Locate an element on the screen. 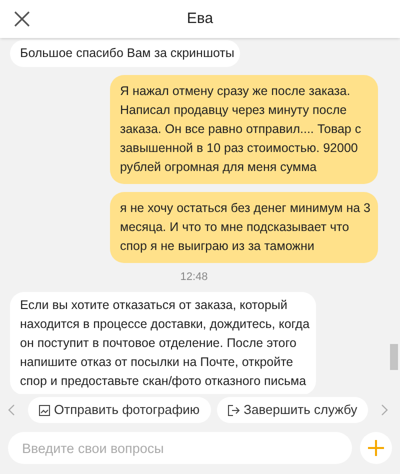 This screenshot has width=400, height=474. plus-icon is located at coordinates (376, 448).